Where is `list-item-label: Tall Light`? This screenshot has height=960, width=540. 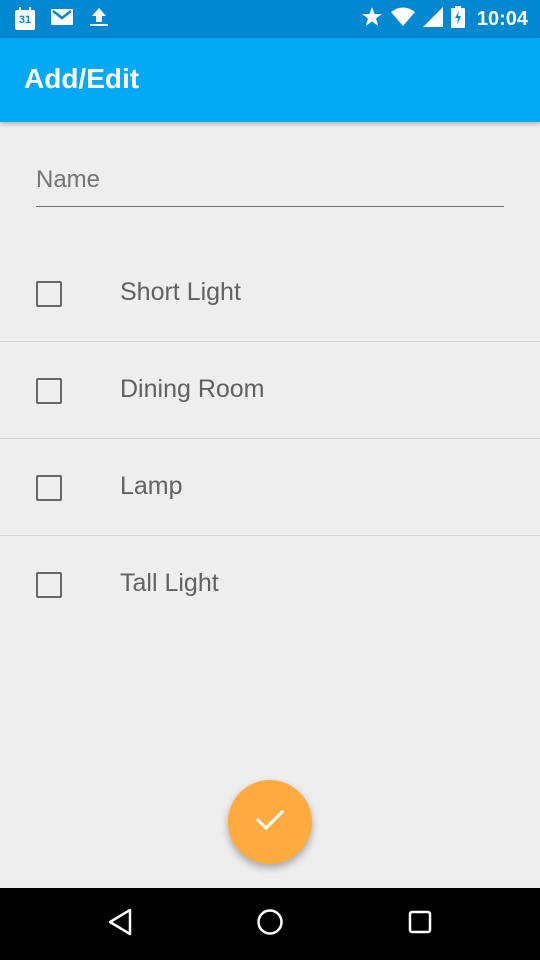
list-item-label: Tall Light is located at coordinates (169, 583).